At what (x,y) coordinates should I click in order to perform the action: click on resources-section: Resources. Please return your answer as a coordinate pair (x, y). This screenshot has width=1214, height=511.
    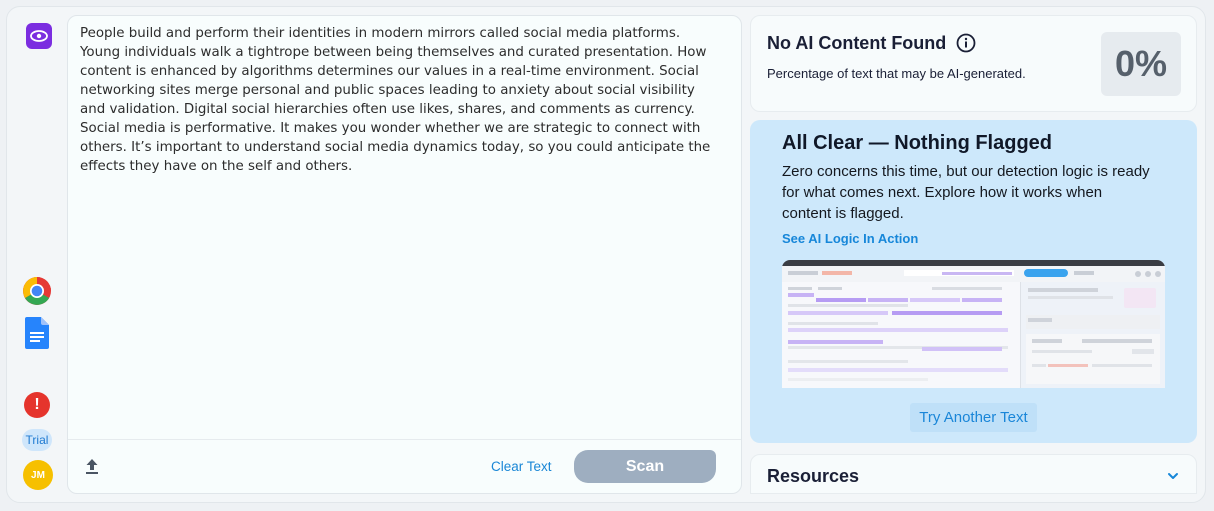
    Looking at the image, I should click on (973, 474).